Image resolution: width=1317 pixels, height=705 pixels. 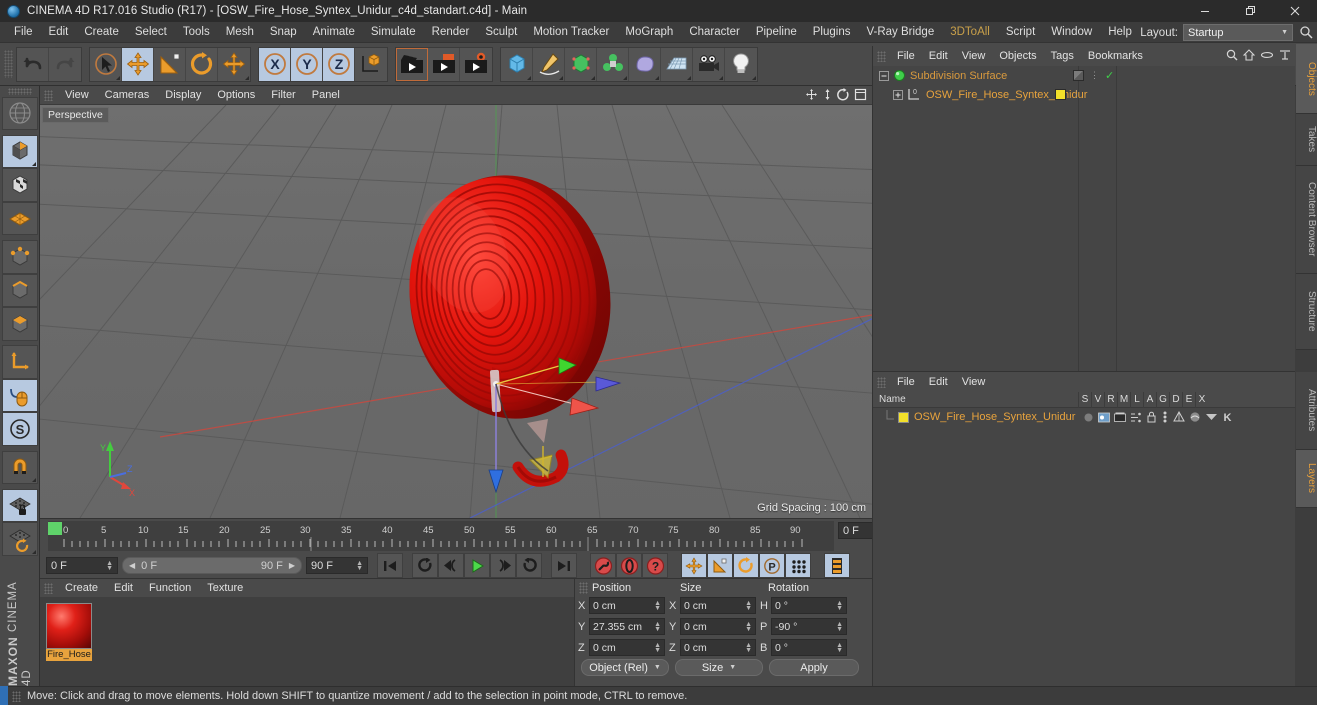 What do you see at coordinates (48, 588) in the screenshot?
I see `material-manager-grip` at bounding box center [48, 588].